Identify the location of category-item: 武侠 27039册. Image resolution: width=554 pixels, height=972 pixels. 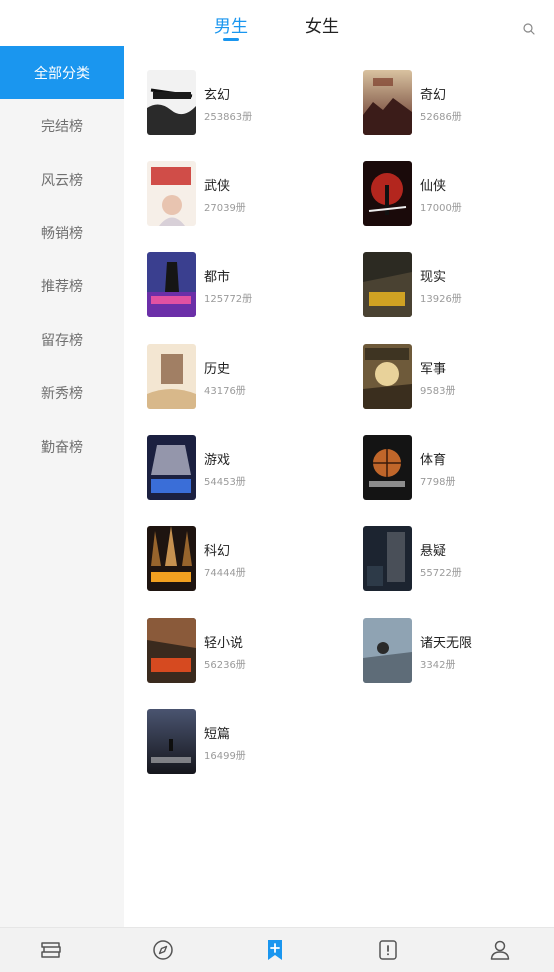
(247, 195).